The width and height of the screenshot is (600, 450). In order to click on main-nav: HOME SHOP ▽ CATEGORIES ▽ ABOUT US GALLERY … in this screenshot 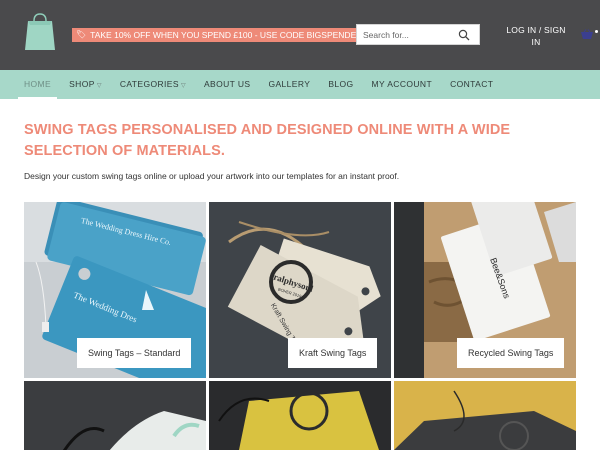, I will do `click(300, 84)`.